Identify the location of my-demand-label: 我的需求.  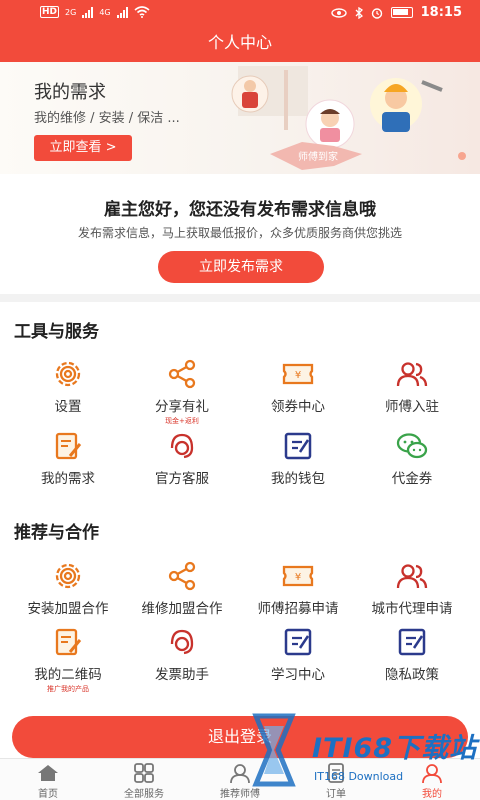
(68, 479).